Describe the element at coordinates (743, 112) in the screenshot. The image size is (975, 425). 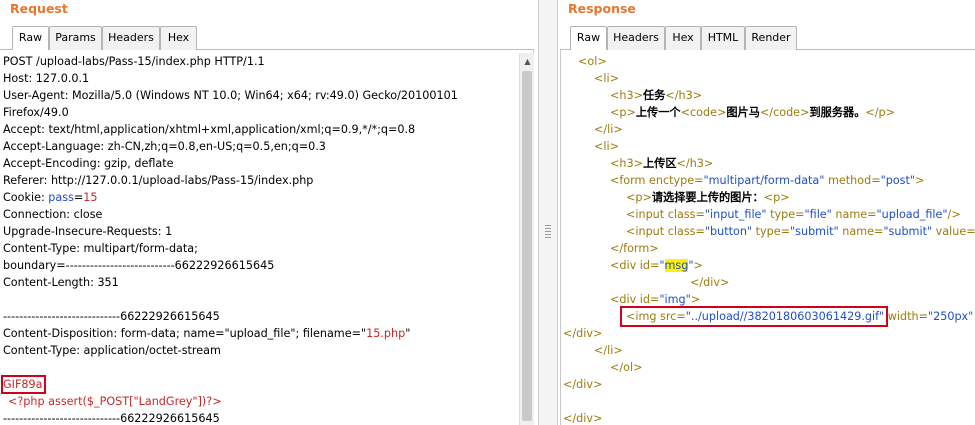
I see `code-text: 图片马` at that location.